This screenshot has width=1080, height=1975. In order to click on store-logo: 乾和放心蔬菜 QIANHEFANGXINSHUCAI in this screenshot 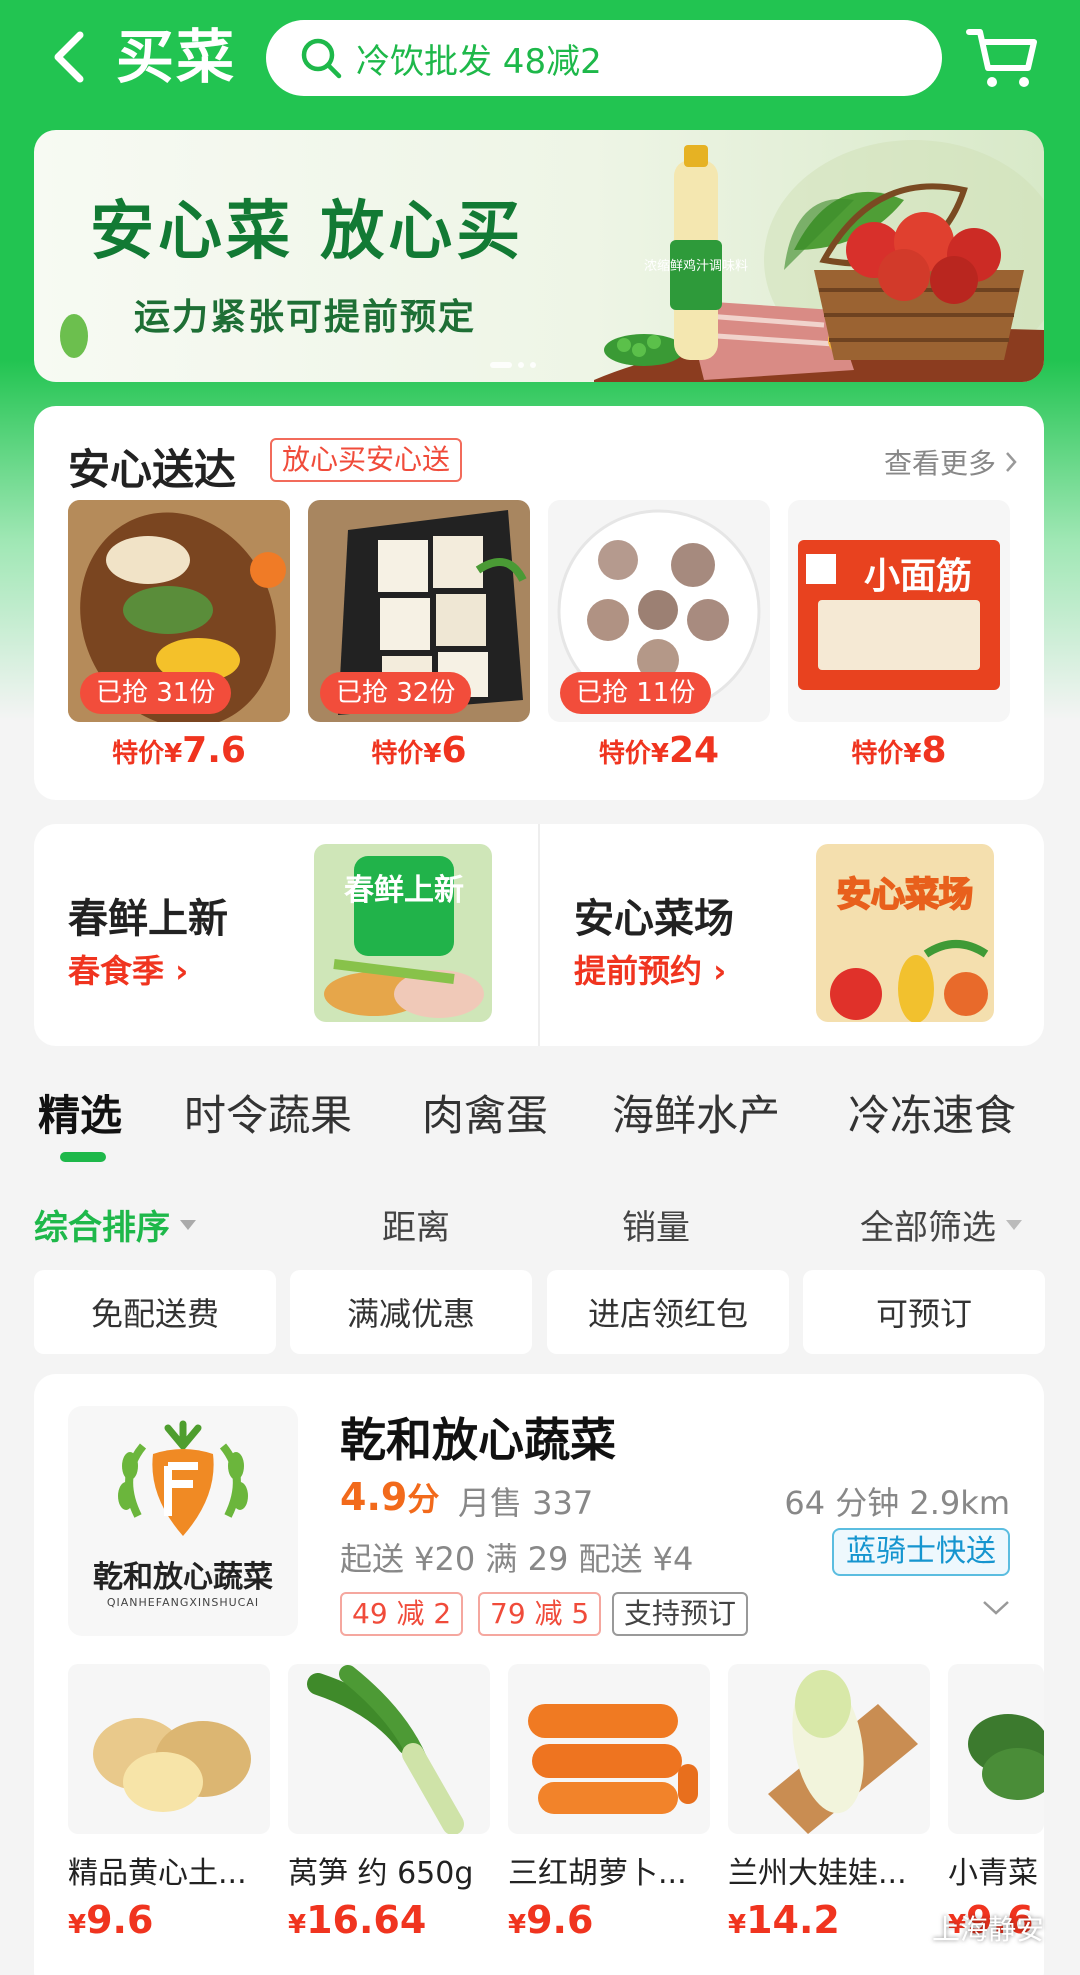, I will do `click(183, 1521)`.